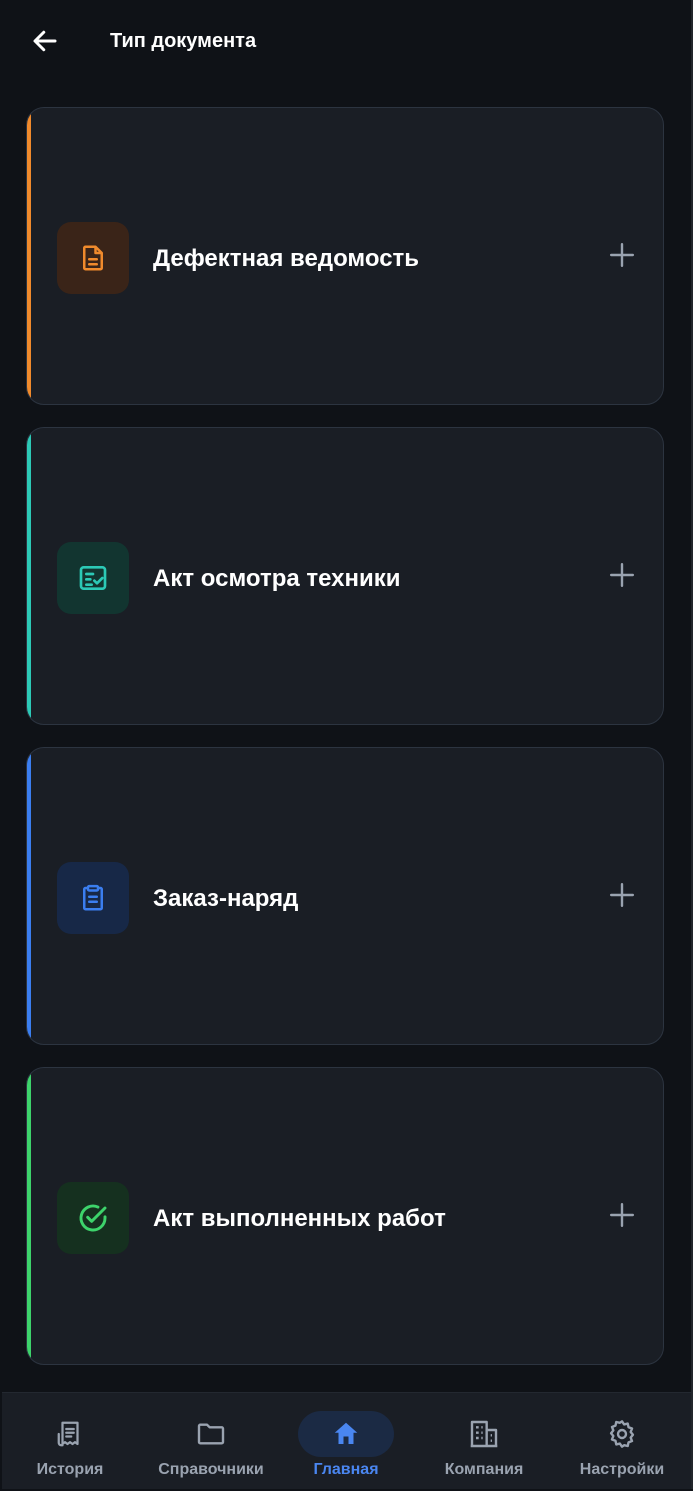  I want to click on nav-item-references: Справочники, so click(211, 1441).